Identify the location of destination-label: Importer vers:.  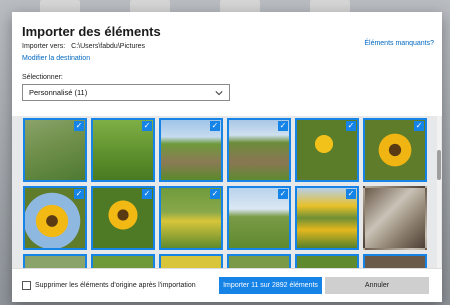
(44, 46).